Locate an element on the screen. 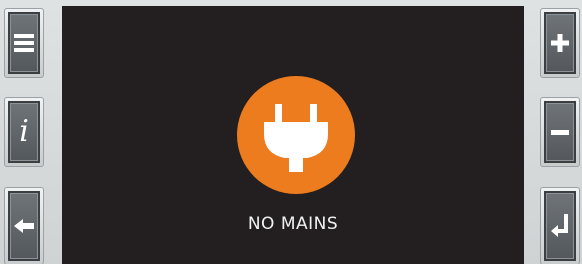 The image size is (582, 264). info-icon: i is located at coordinates (24, 131).